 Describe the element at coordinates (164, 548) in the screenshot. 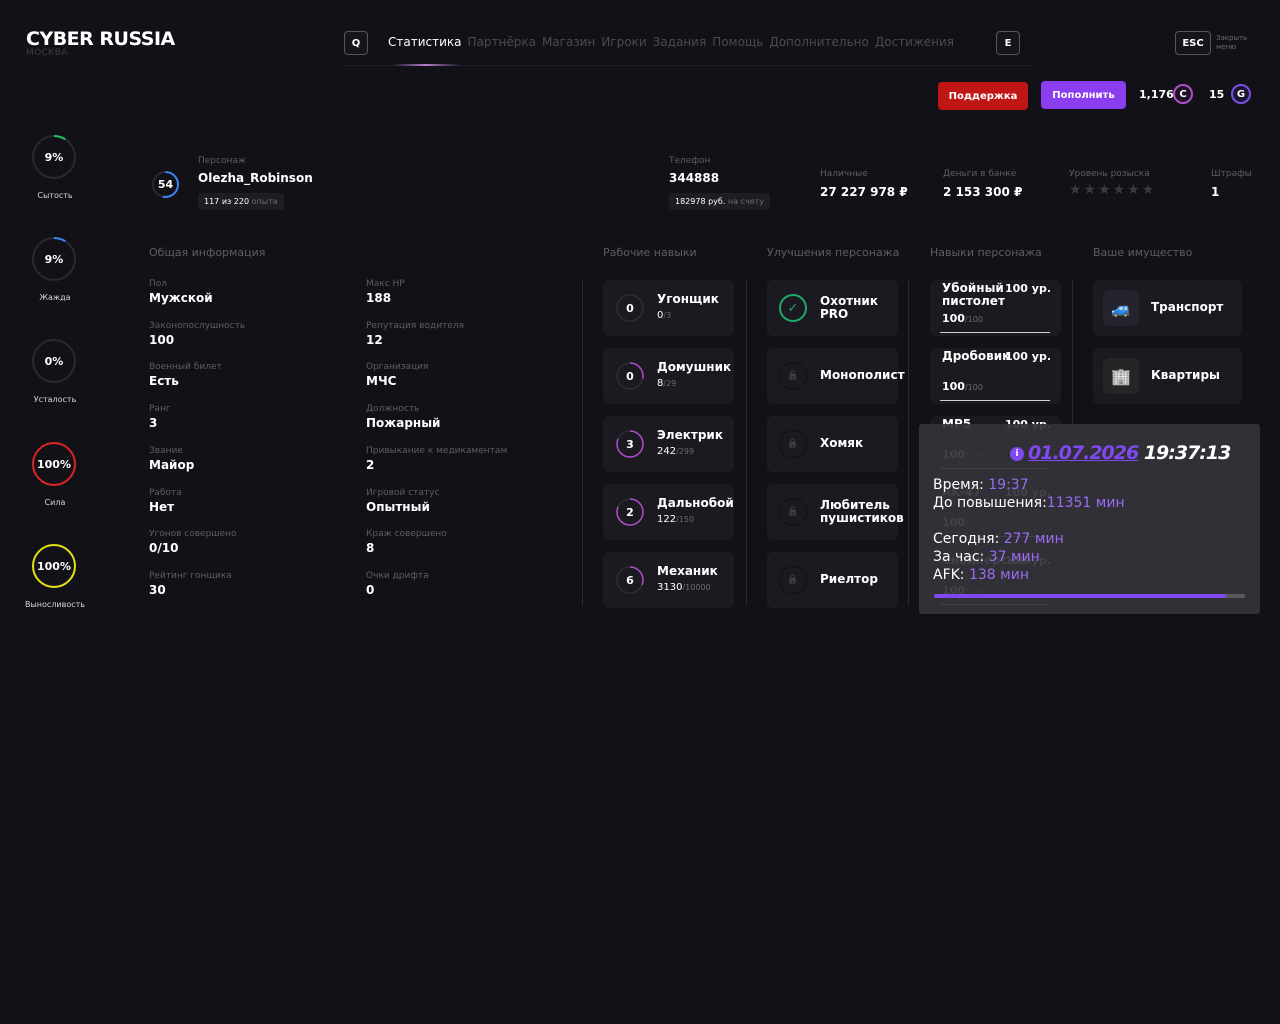

I see `info-field-value: 0/10` at that location.